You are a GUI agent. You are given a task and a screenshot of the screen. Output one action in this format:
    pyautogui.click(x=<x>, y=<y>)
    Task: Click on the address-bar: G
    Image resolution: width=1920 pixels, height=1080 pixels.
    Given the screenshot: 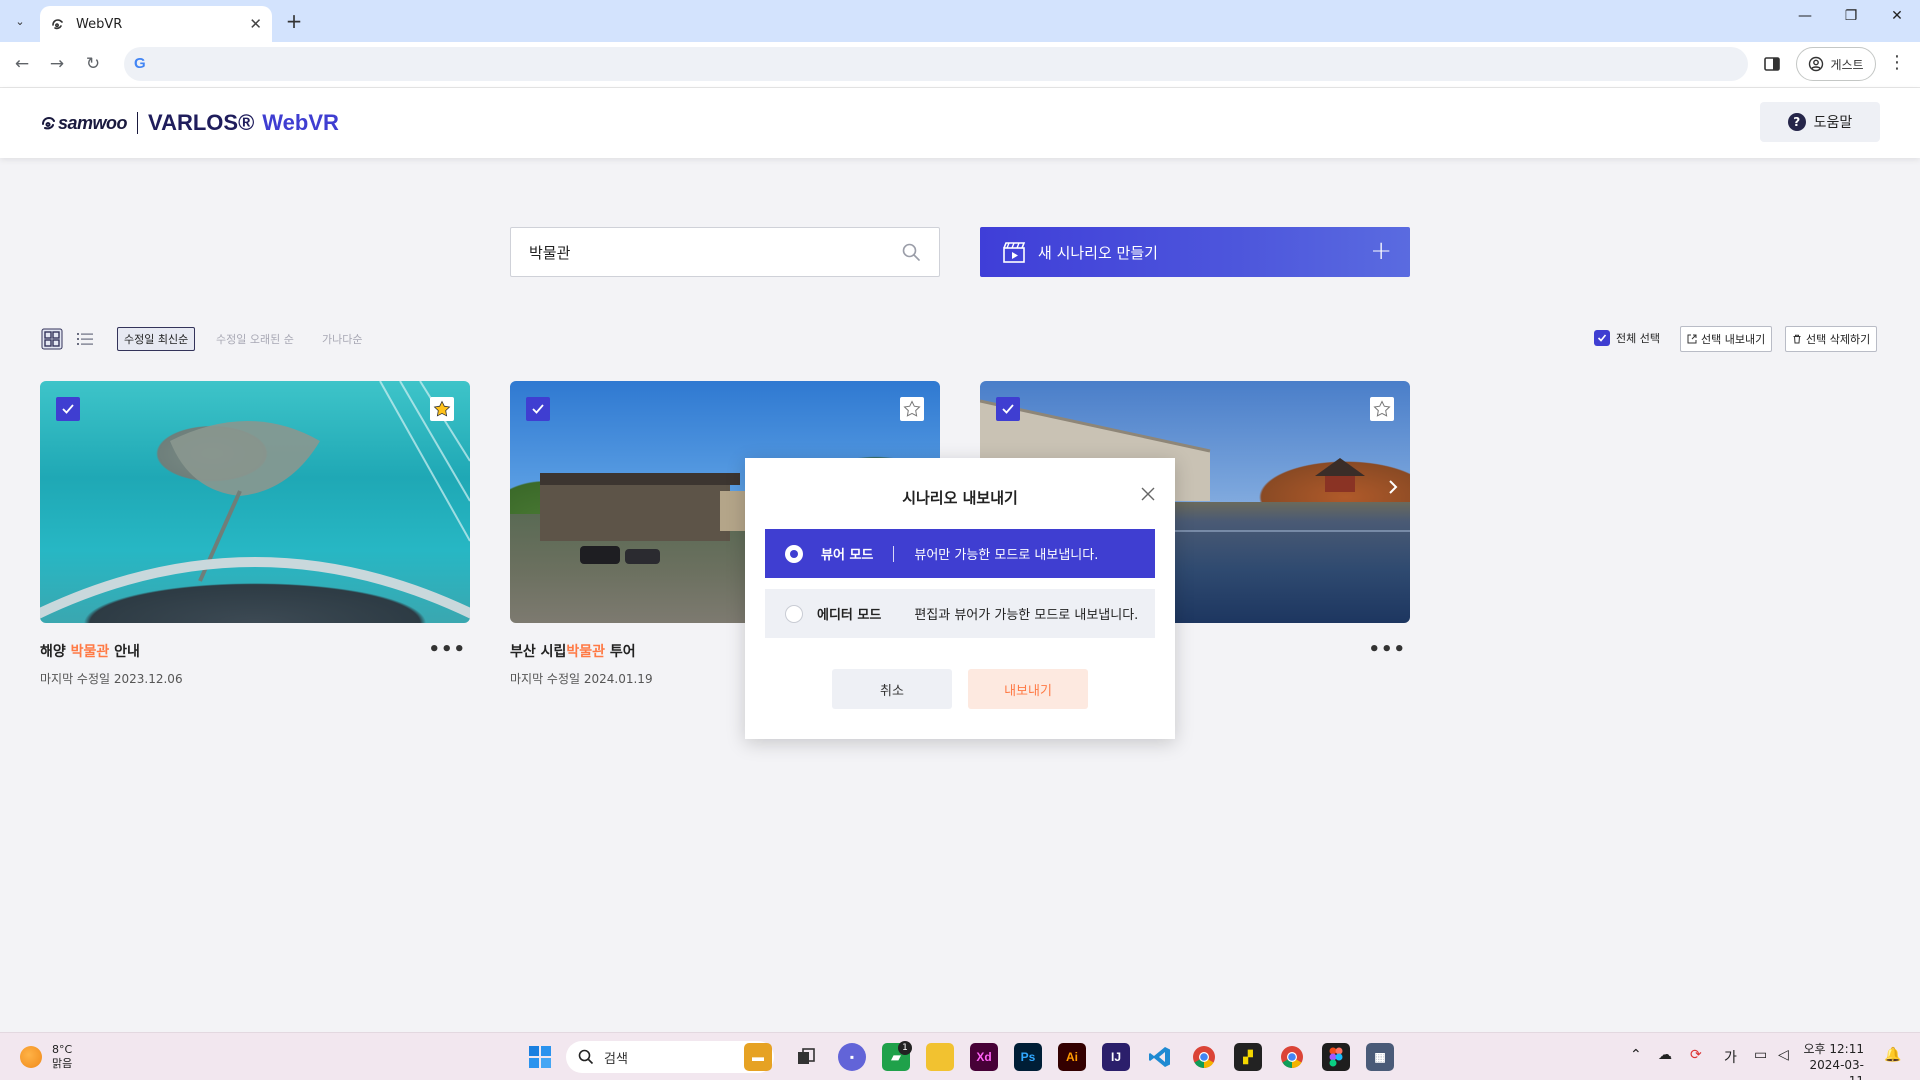 What is the action you would take?
    pyautogui.click(x=936, y=64)
    